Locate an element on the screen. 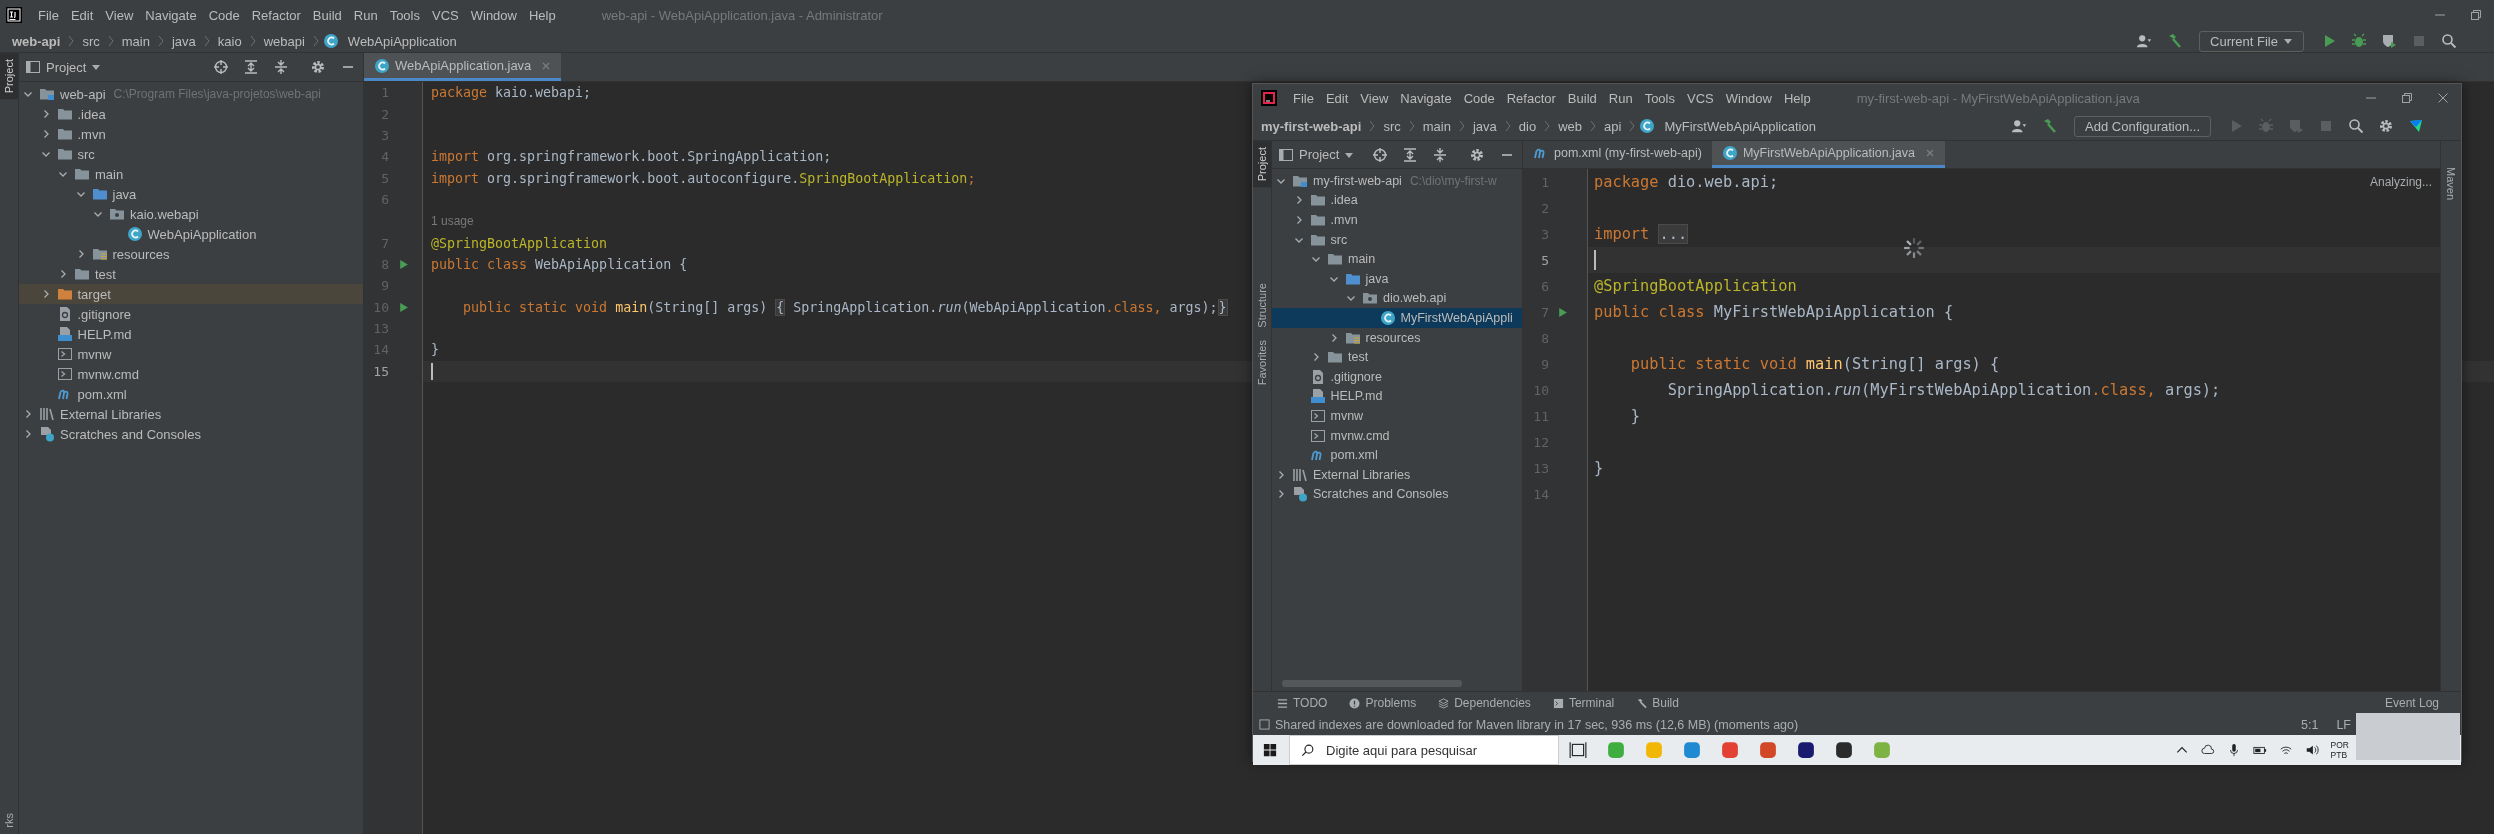 The width and height of the screenshot is (2494, 834). tool-window-tab: Dependencies is located at coordinates (1484, 703).